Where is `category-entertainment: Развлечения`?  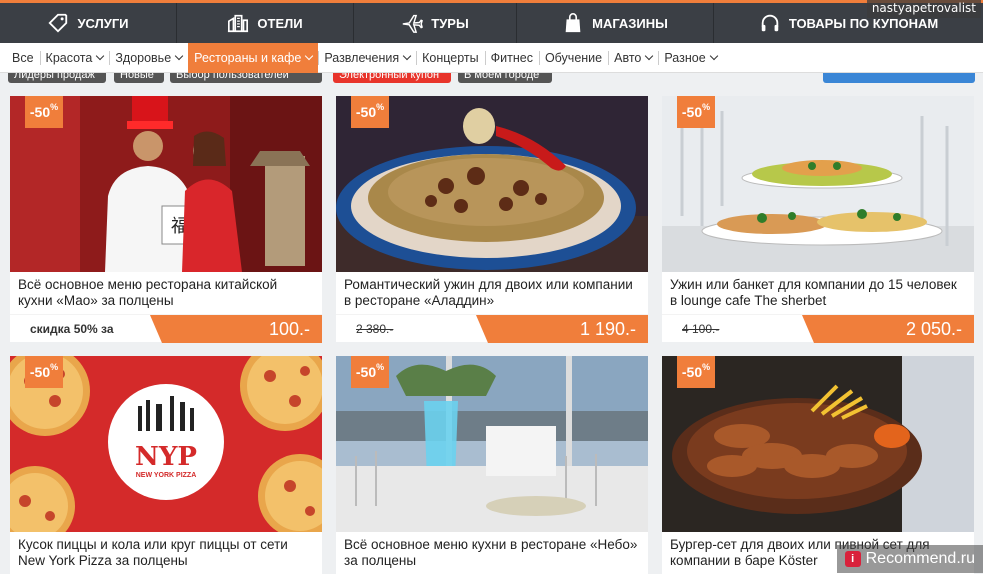 category-entertainment: Развлечения is located at coordinates (367, 58).